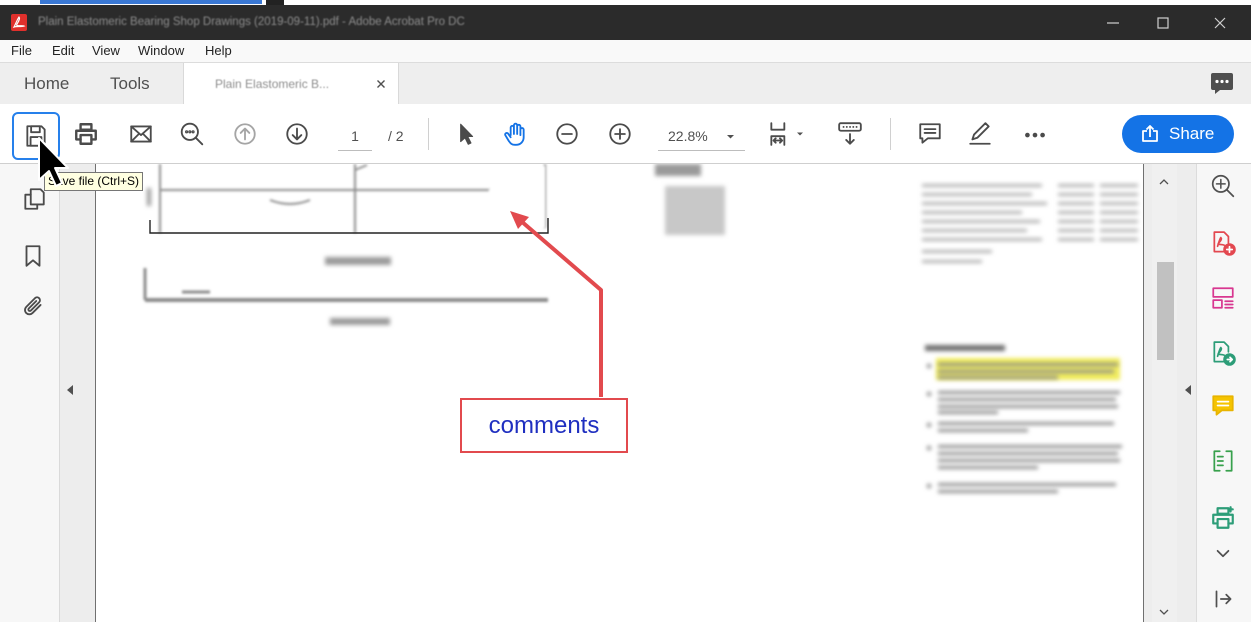 Image resolution: width=1251 pixels, height=622 pixels. I want to click on close-icon, so click(1220, 23).